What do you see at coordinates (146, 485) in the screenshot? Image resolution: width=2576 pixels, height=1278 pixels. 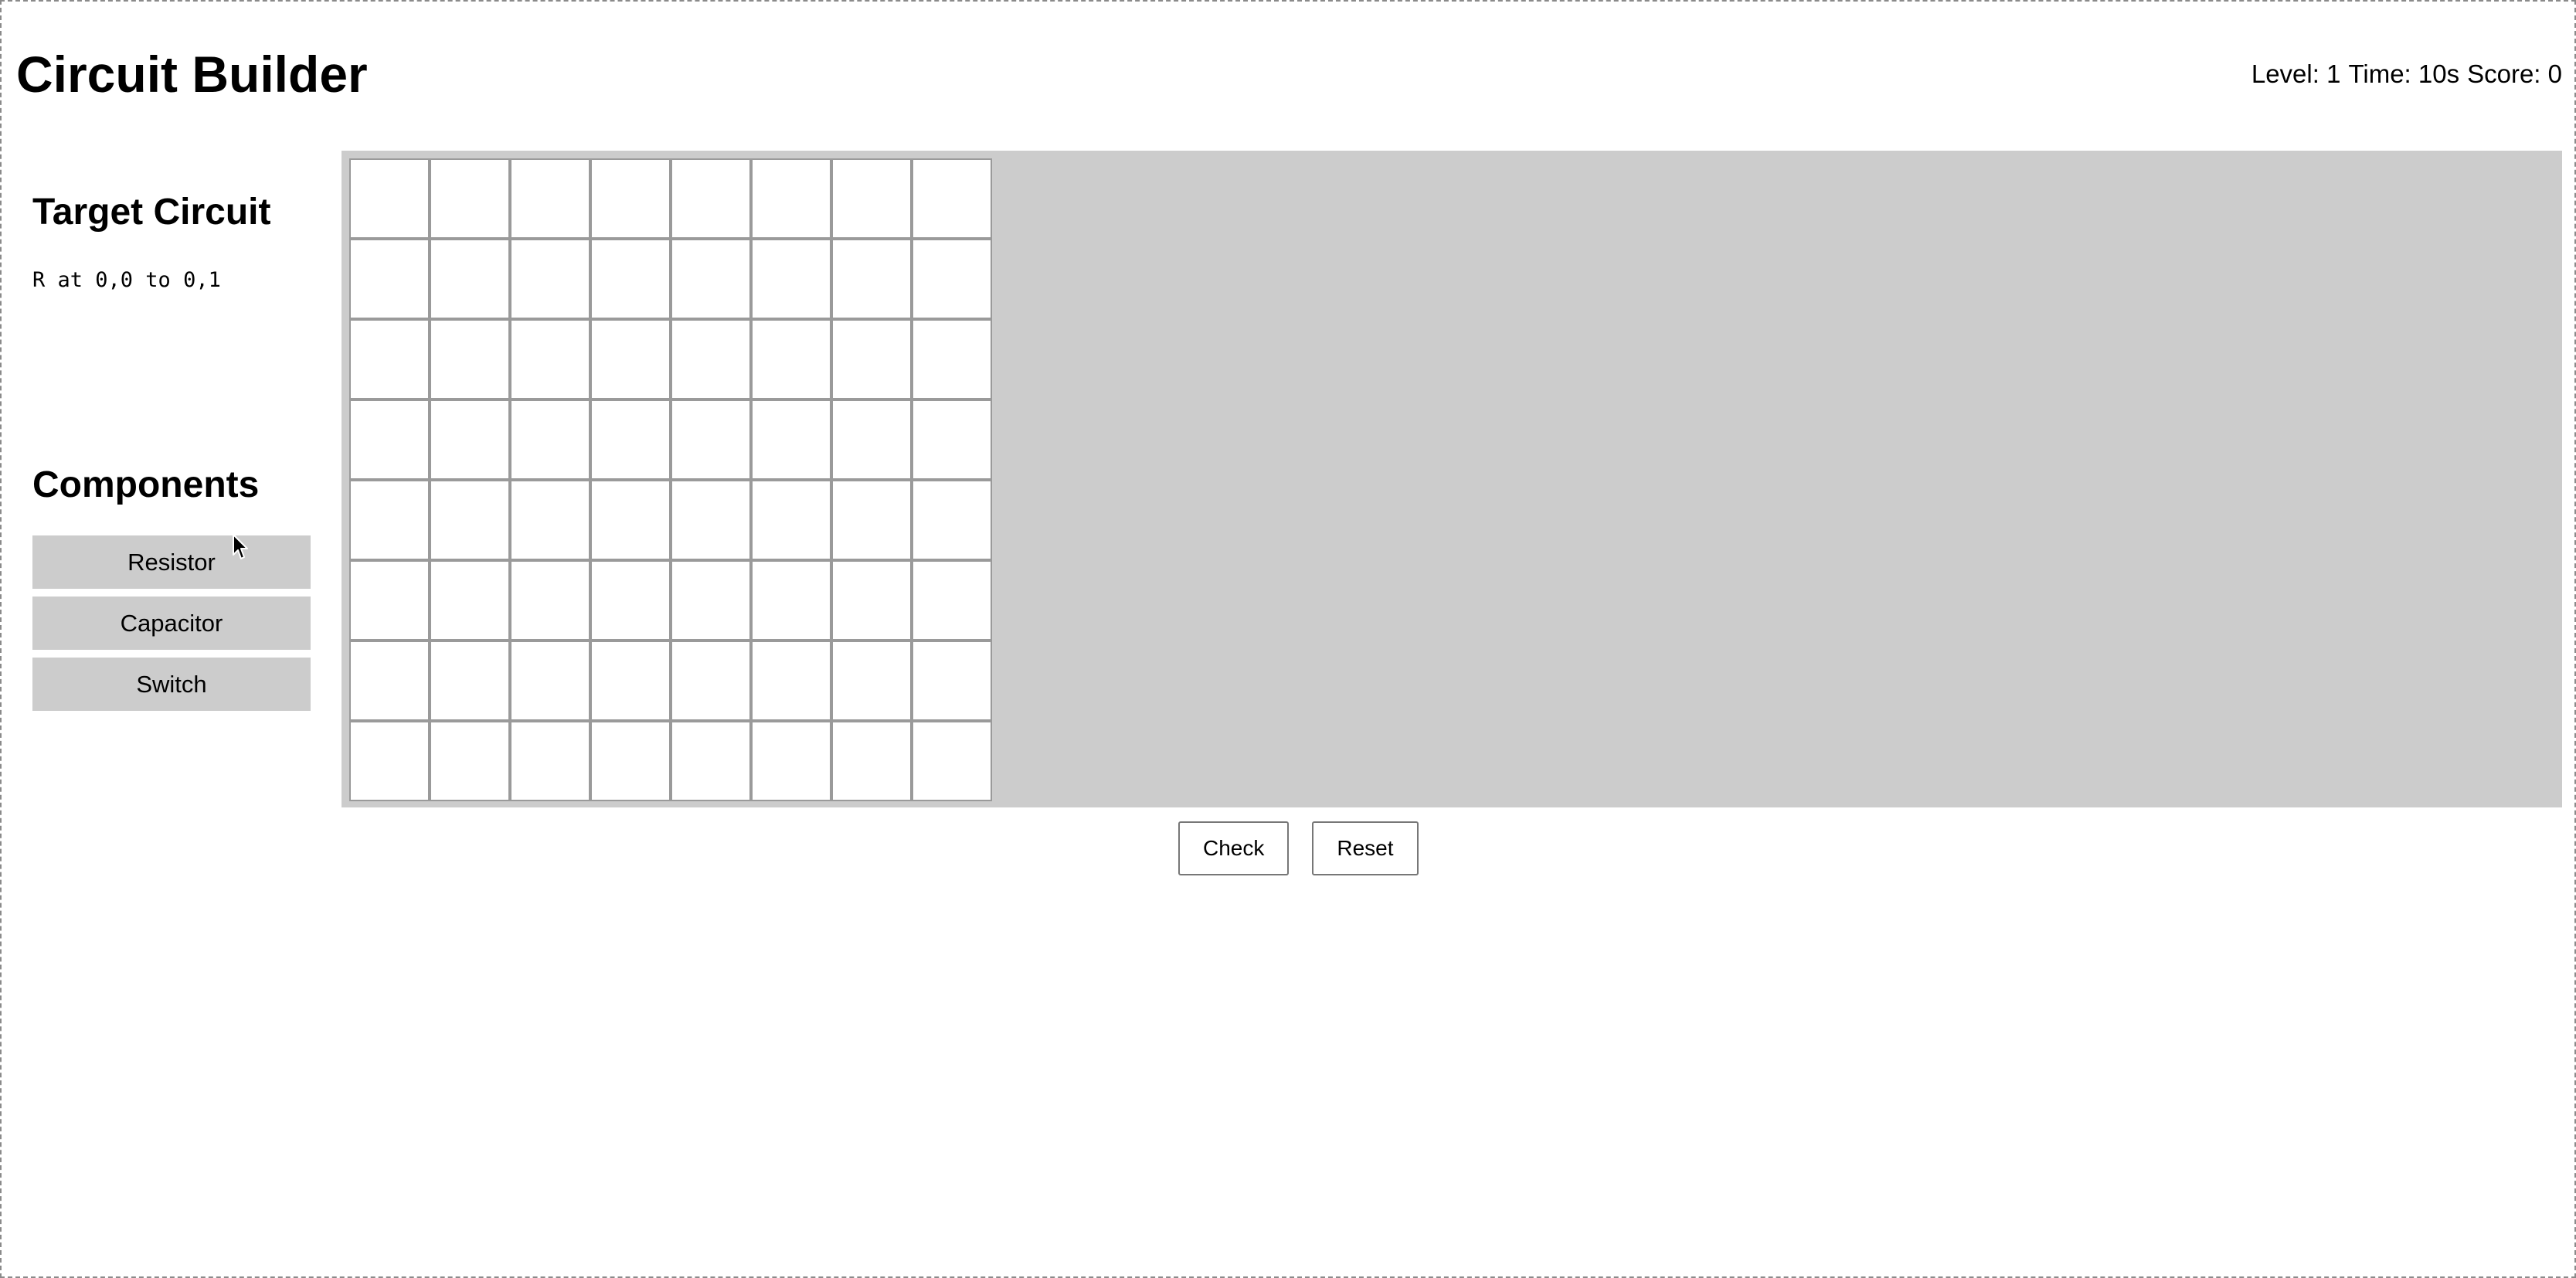 I see `components-title: Components` at bounding box center [146, 485].